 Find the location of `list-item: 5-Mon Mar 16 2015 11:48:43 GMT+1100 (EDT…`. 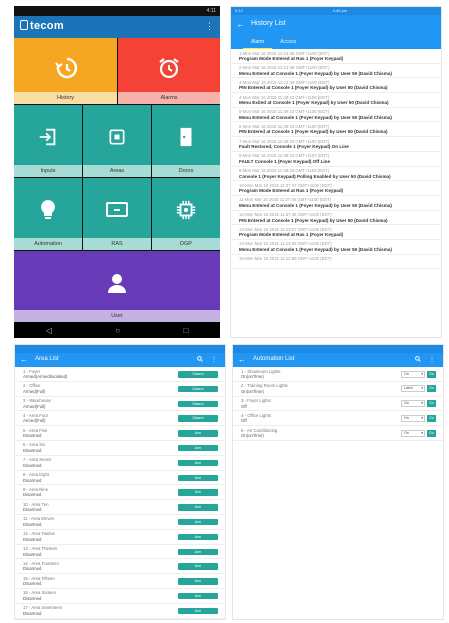

list-item: 5-Mon Mar 16 2015 11:48:43 GMT+1100 (EDT… is located at coordinates (336, 115).